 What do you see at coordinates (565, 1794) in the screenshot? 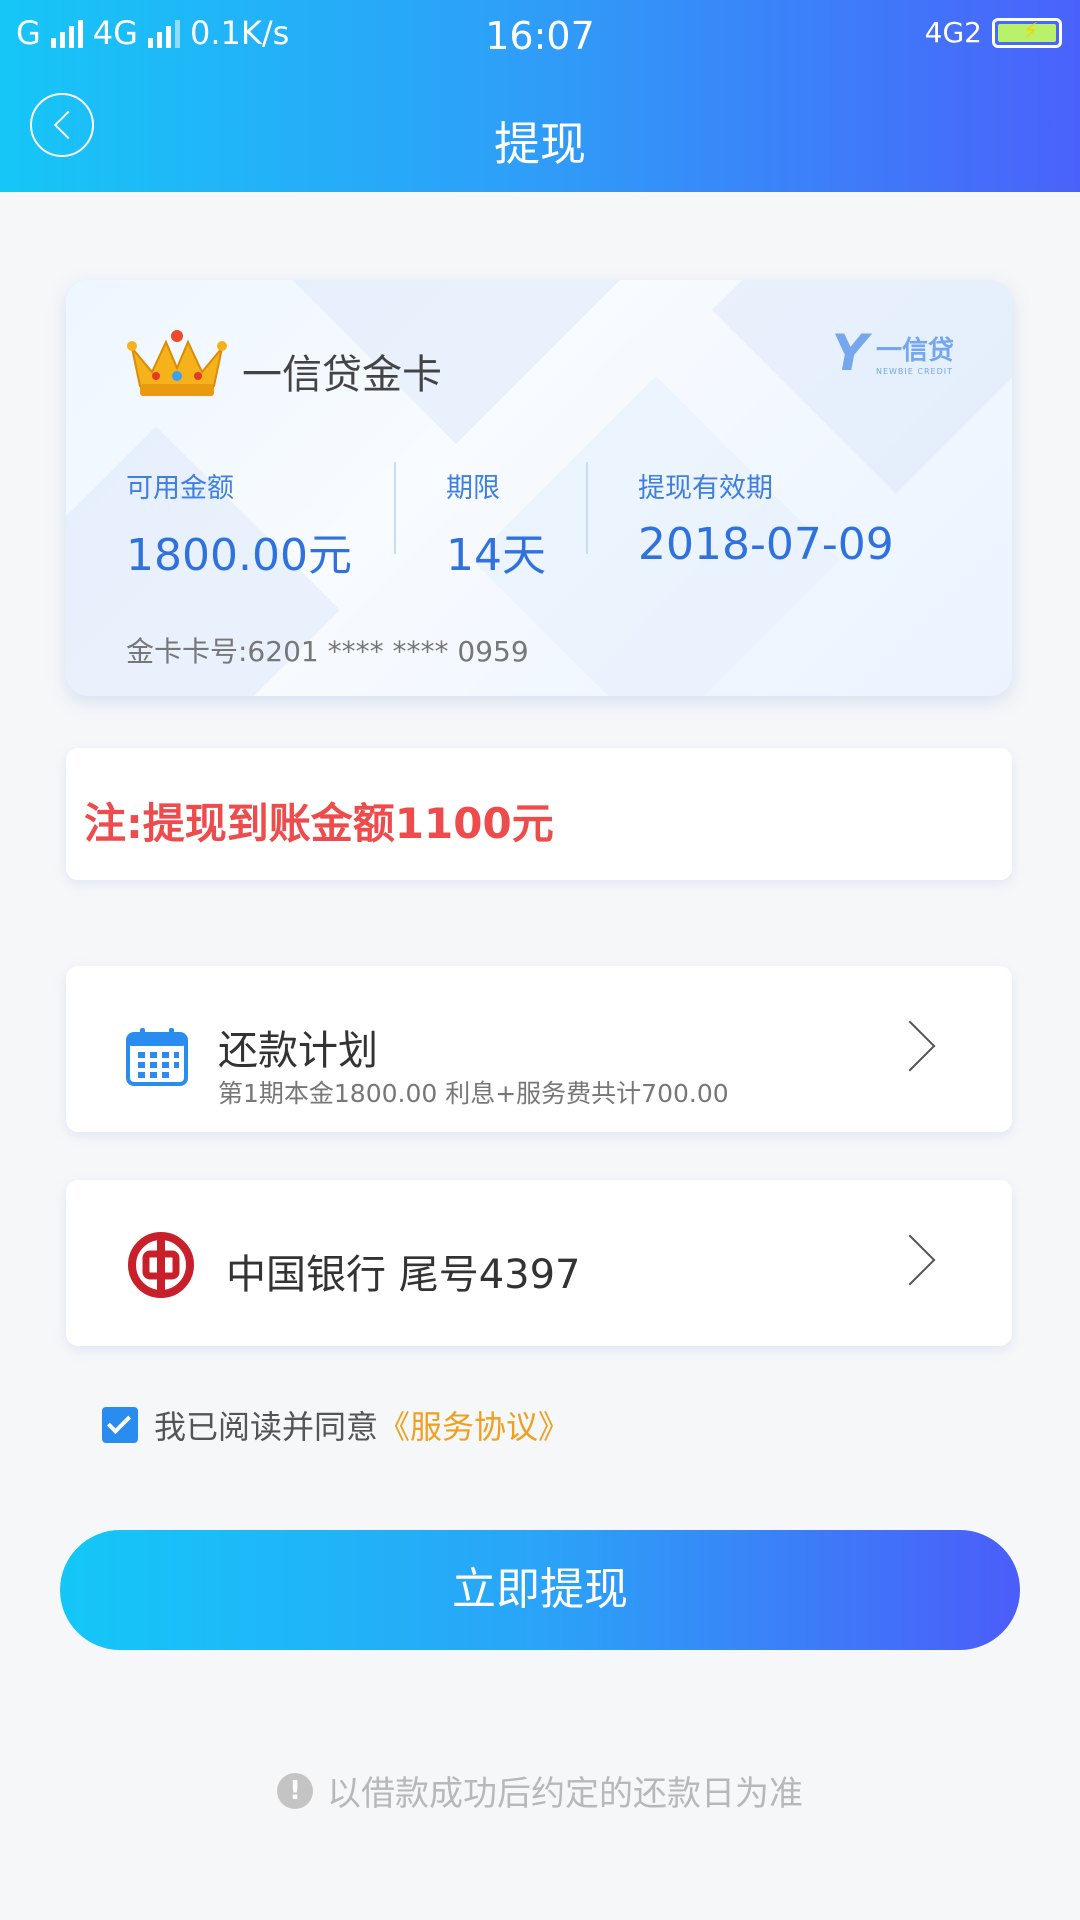
I see `tip-text: 以借款成功后约定的还款日为准` at bounding box center [565, 1794].